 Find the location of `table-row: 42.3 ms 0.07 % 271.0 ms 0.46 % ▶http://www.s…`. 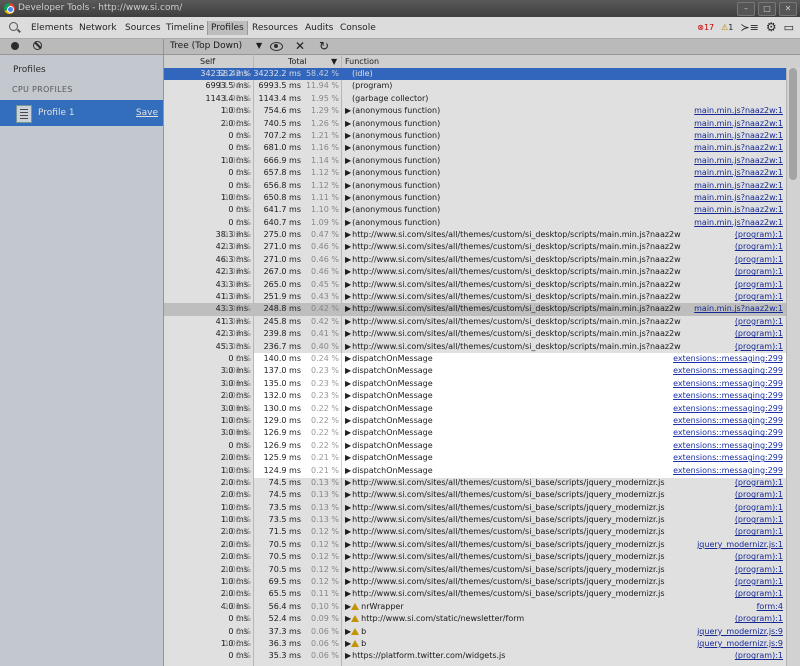

table-row: 42.3 ms 0.07 % 271.0 ms 0.46 % ▶http://www.s… is located at coordinates (475, 247).